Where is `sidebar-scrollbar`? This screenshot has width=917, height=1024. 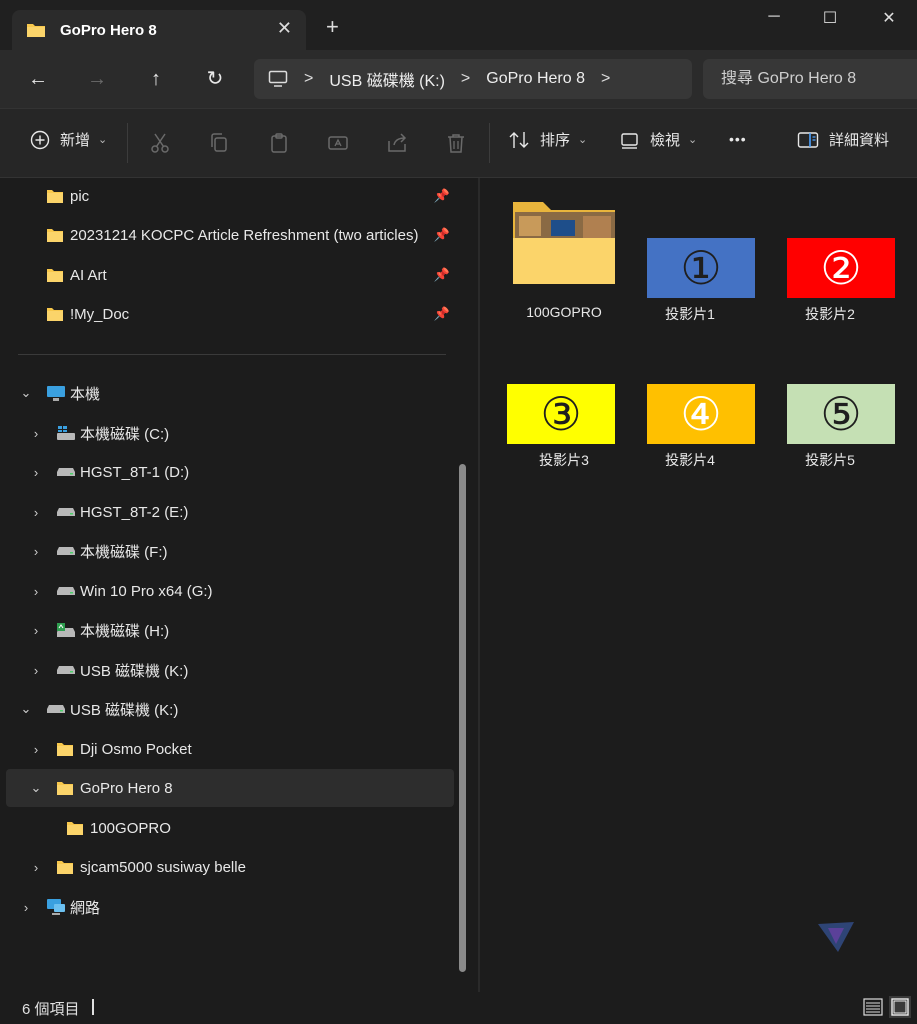 sidebar-scrollbar is located at coordinates (462, 718).